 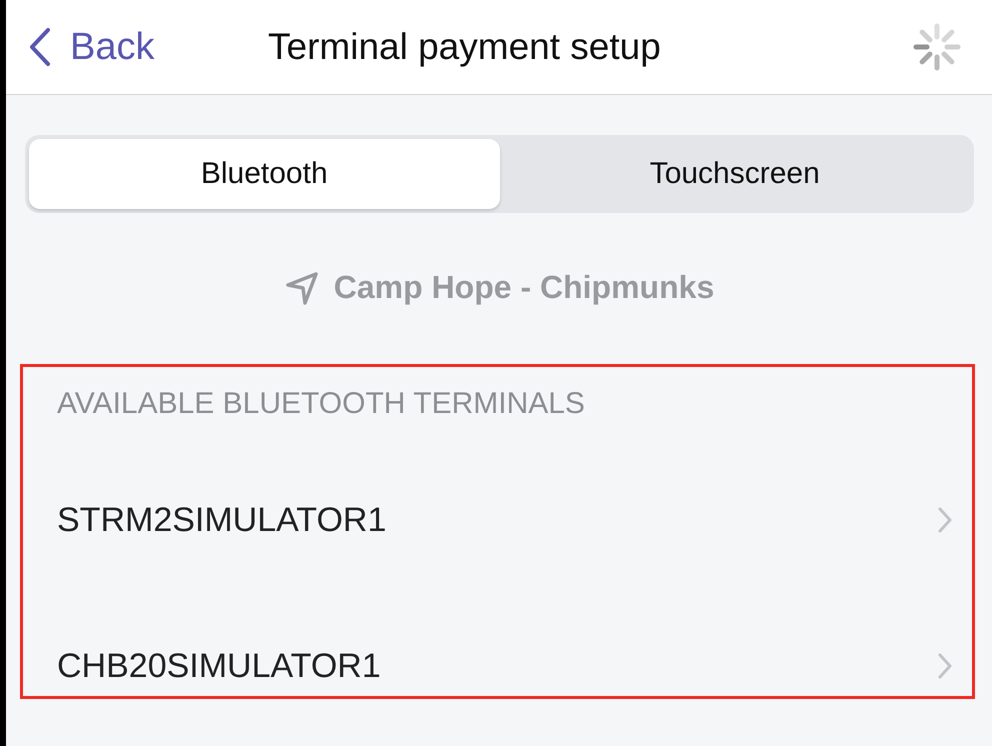 What do you see at coordinates (504, 520) in the screenshot?
I see `terminal-row: STRM2SIMULATOR1` at bounding box center [504, 520].